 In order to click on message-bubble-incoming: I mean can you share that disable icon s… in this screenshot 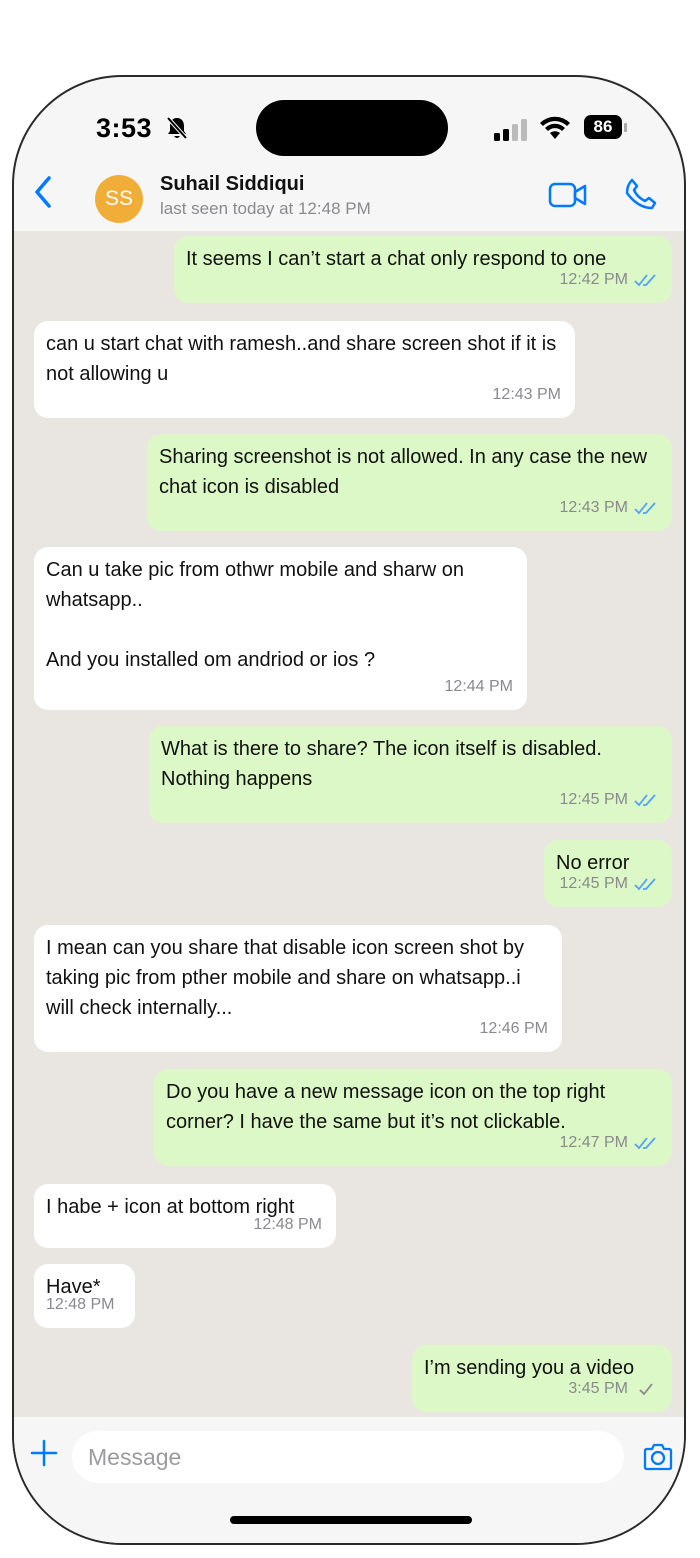, I will do `click(298, 988)`.